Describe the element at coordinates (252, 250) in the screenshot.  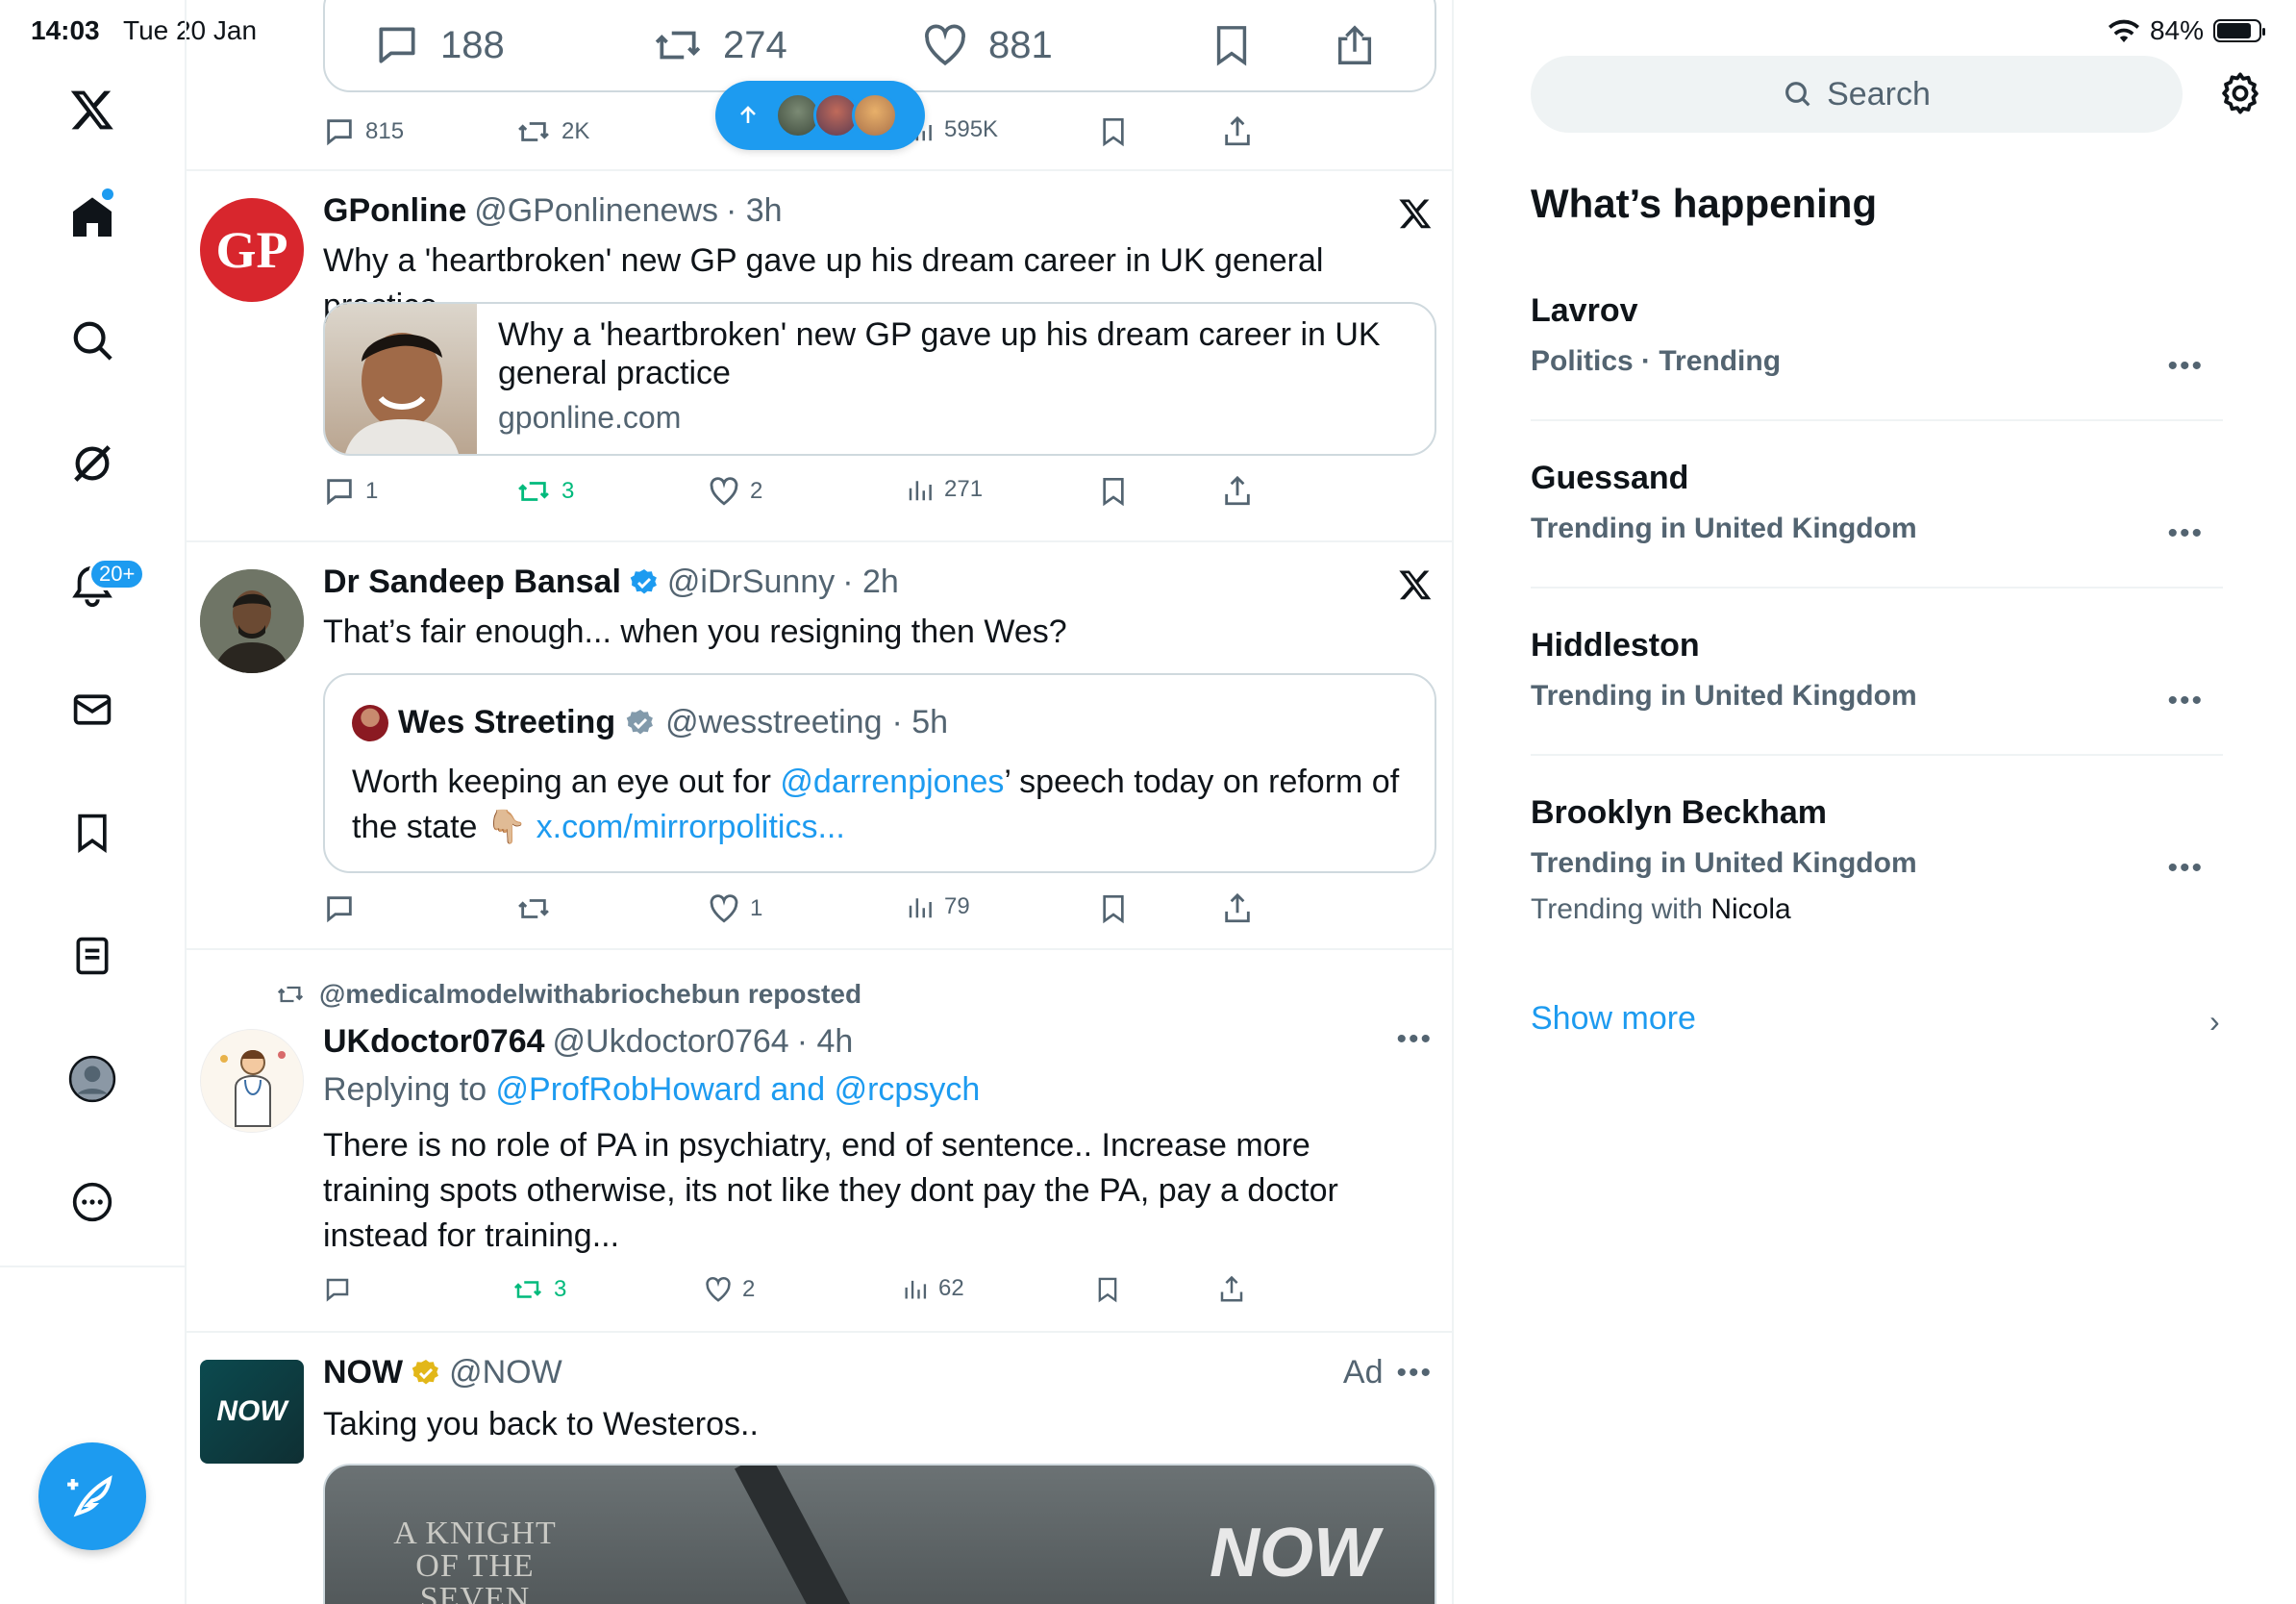
I see `avatar-gponline: GP` at that location.